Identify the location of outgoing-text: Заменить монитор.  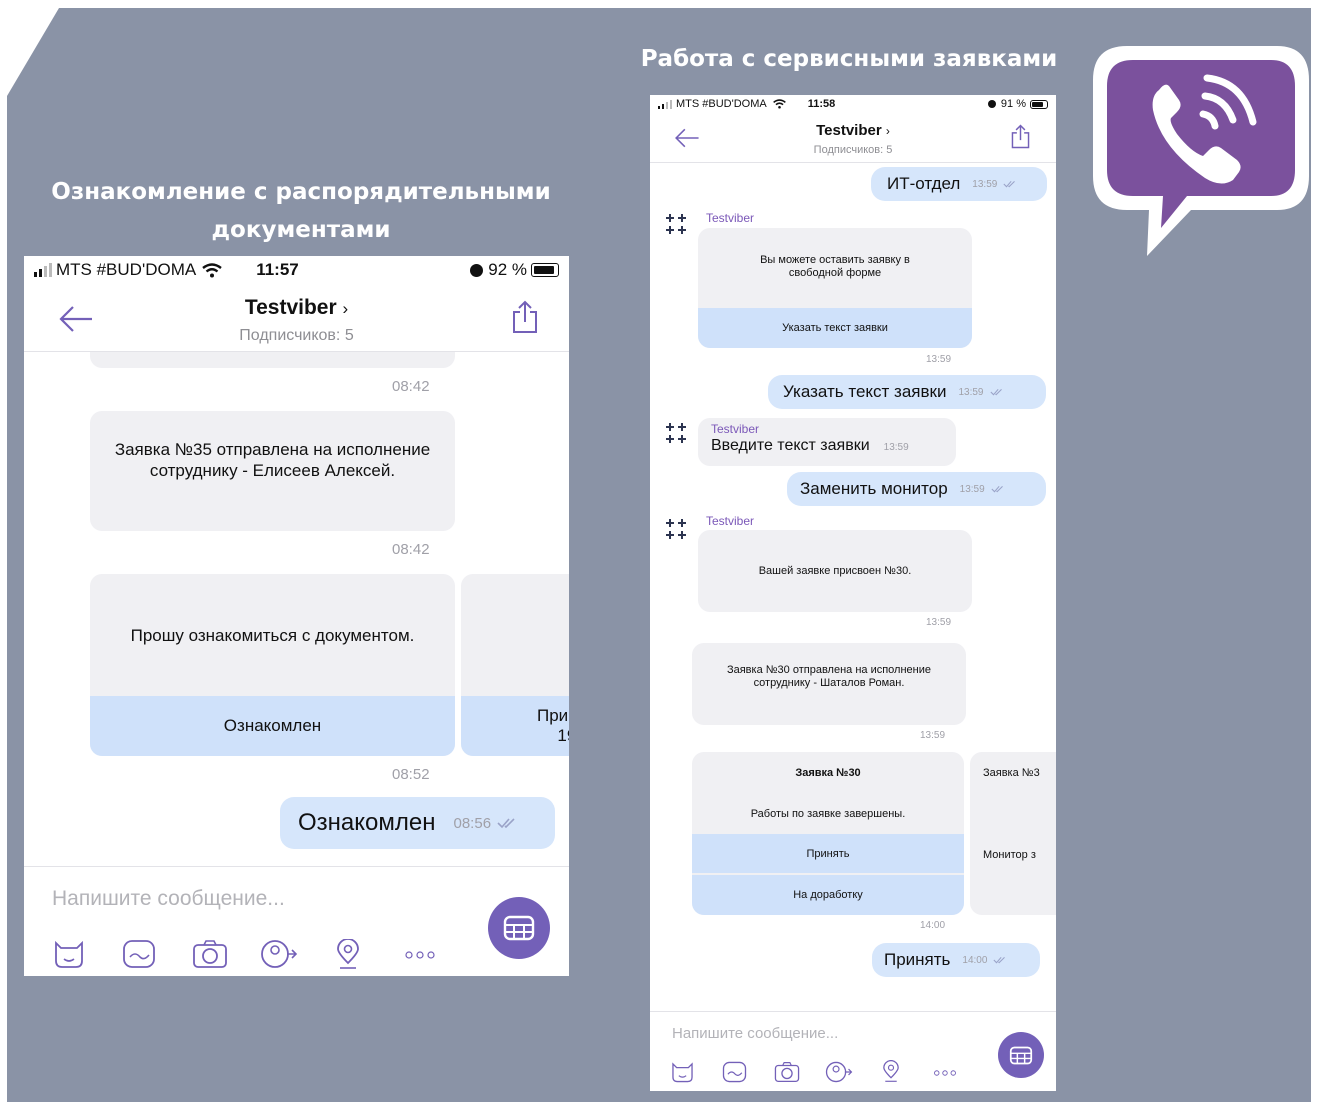
(874, 488).